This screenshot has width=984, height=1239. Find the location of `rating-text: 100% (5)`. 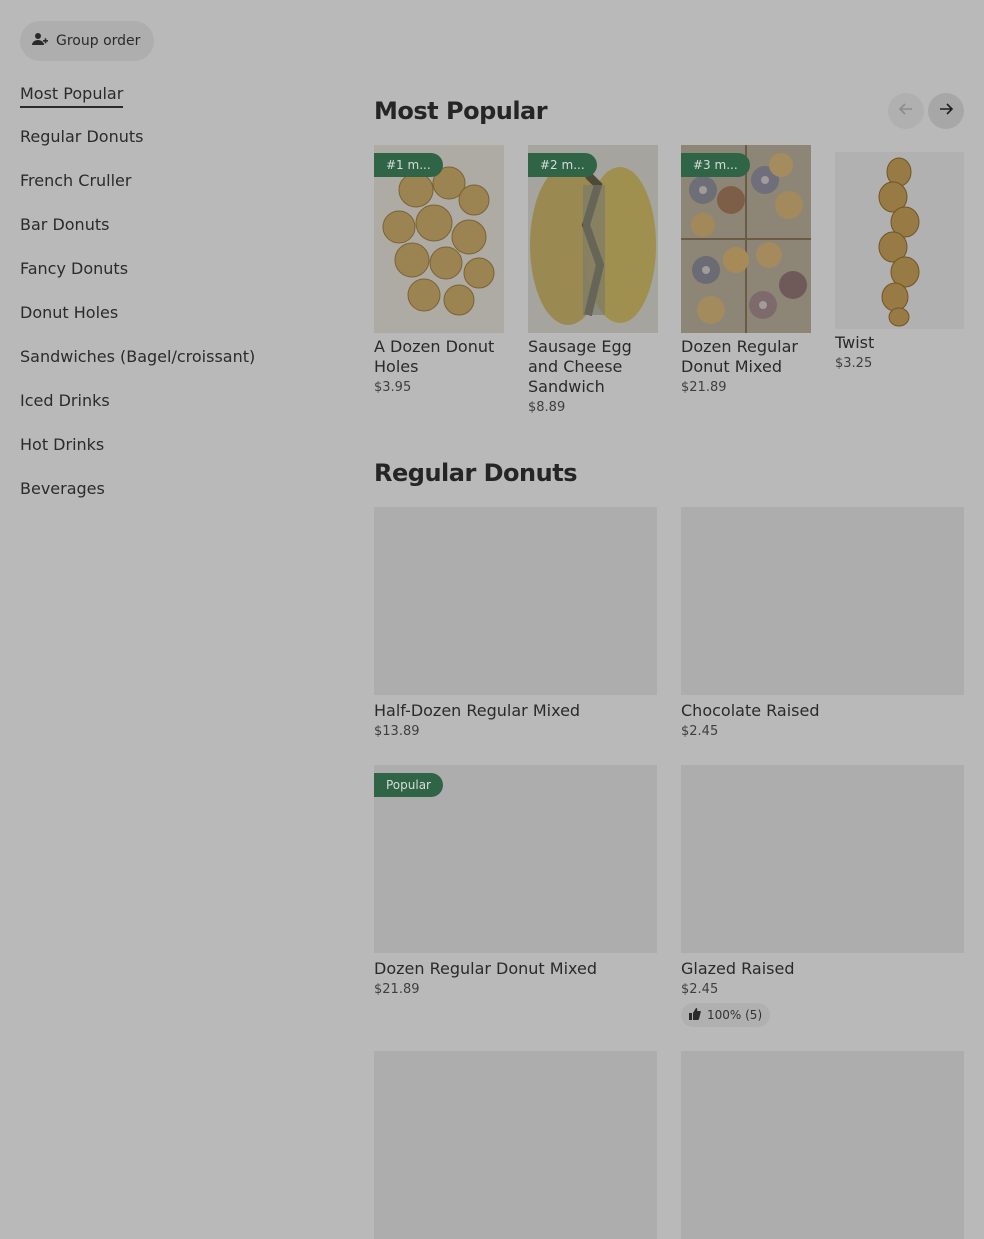

rating-text: 100% (5) is located at coordinates (735, 1015).